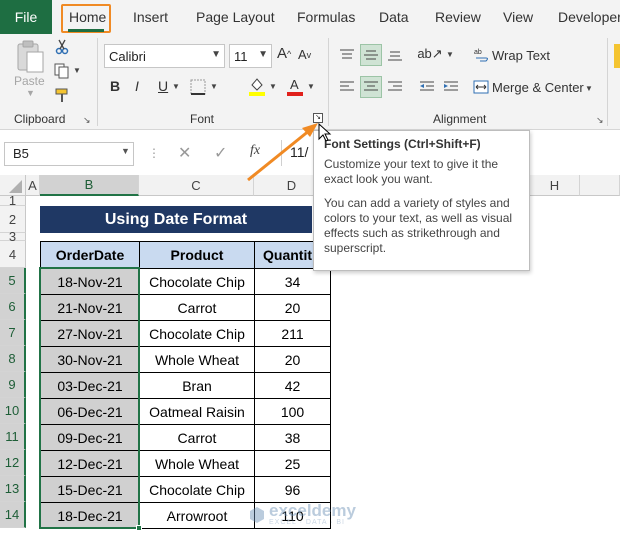 This screenshot has height=549, width=620. I want to click on copy-icon, so click(62, 71).